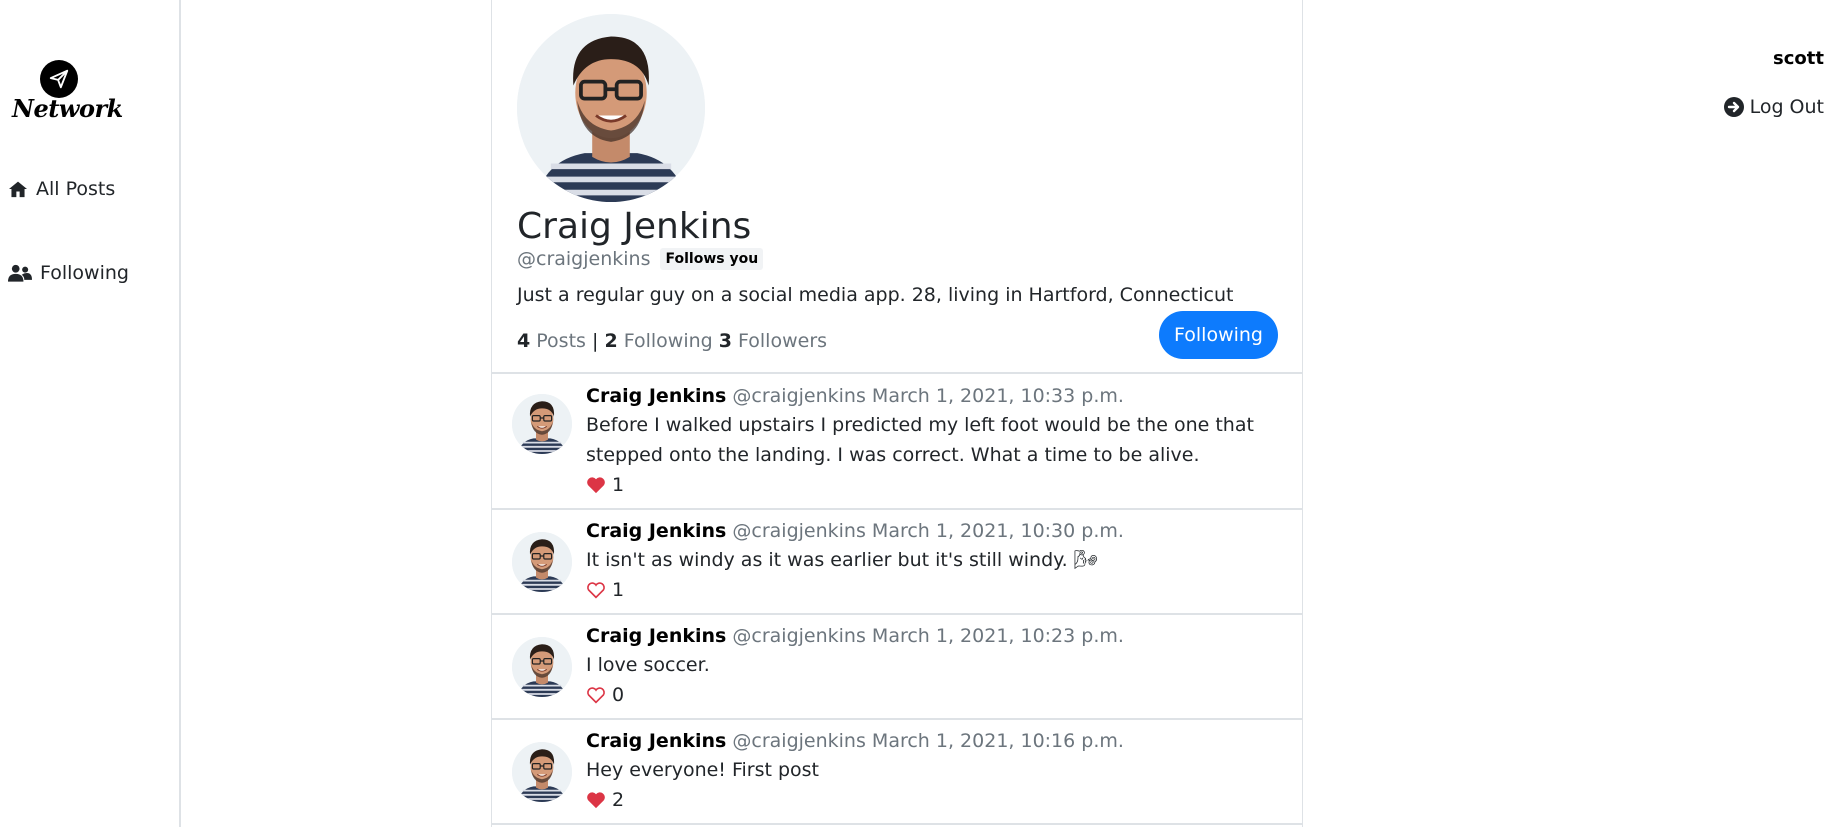 The height and width of the screenshot is (827, 1838). Describe the element at coordinates (611, 341) in the screenshot. I see `following-count: 2` at that location.